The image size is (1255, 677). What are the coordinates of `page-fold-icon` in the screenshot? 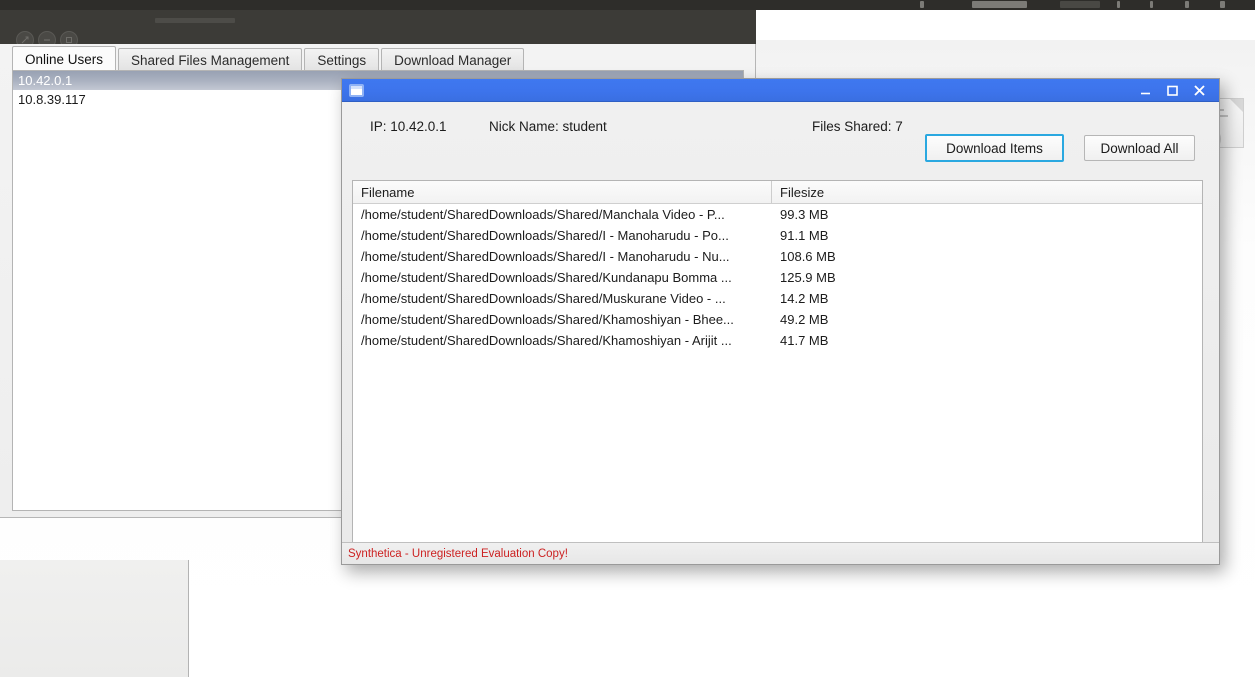 It's located at (1236, 105).